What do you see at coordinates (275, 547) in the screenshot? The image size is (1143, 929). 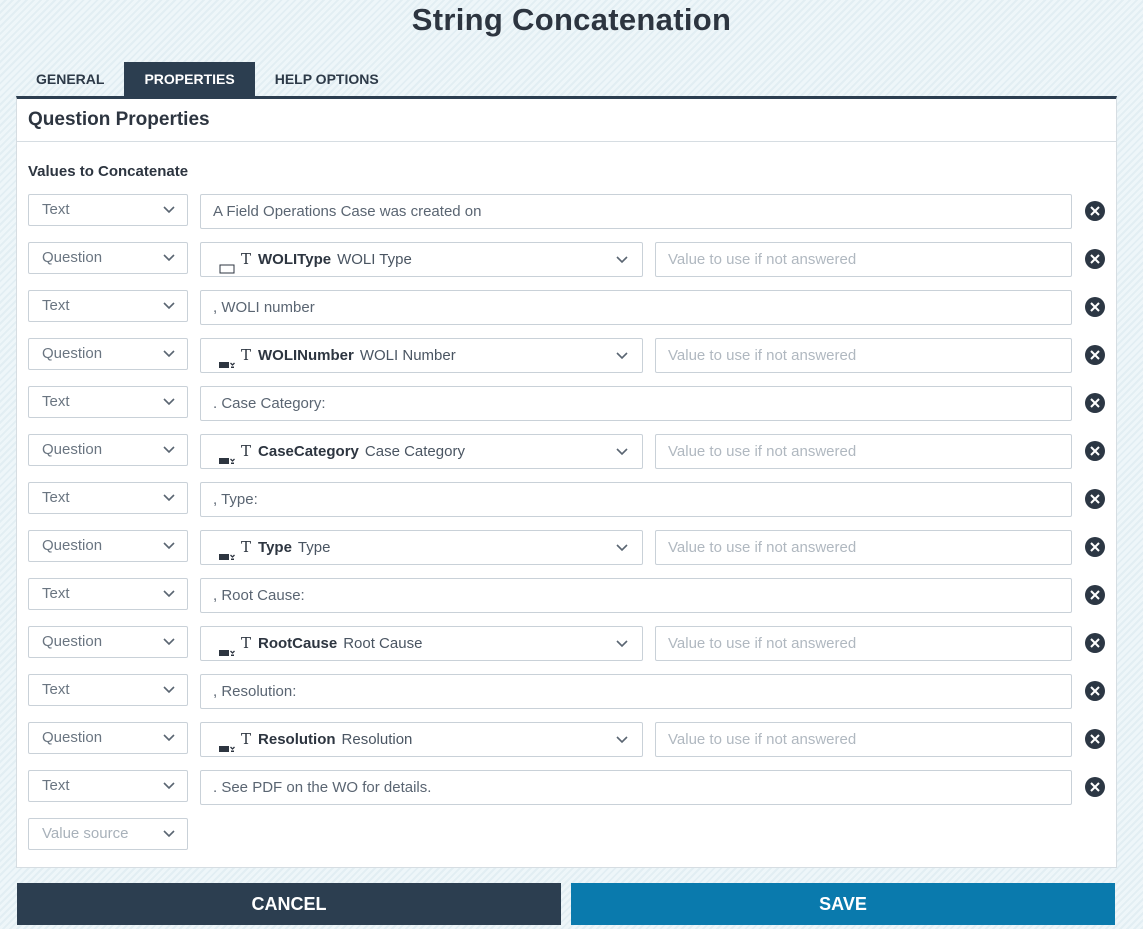 I see `question-name: Type` at bounding box center [275, 547].